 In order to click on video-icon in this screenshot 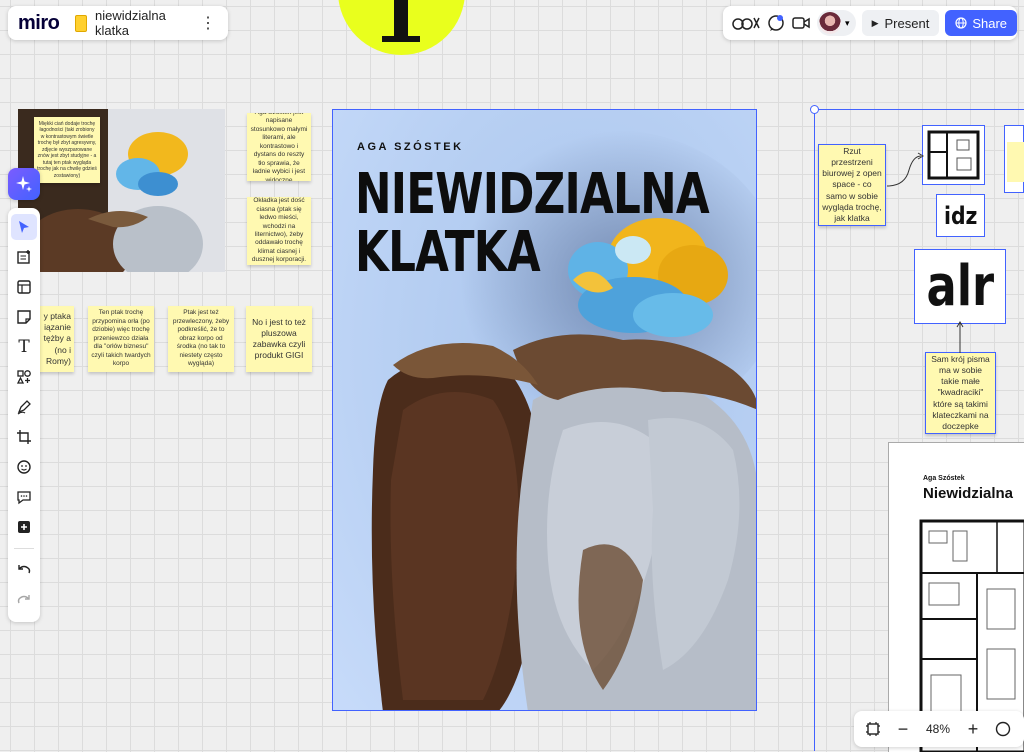, I will do `click(801, 23)`.